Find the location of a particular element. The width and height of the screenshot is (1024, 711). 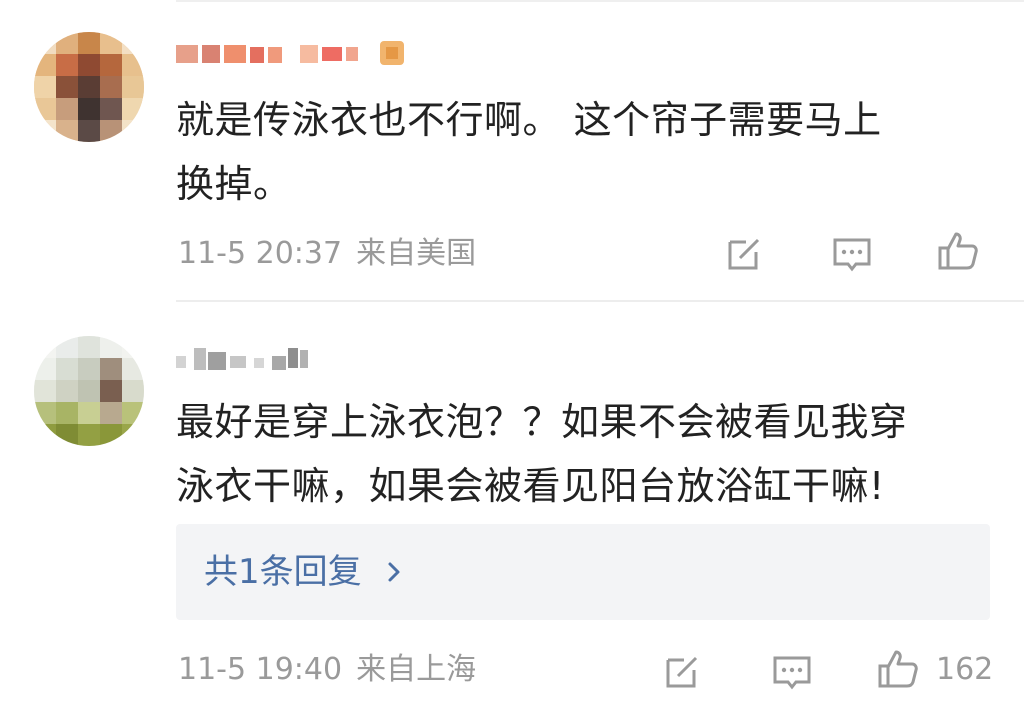

comment-line: 最好是穿上泳衣泡？？如果不会被看见我穿 is located at coordinates (542, 422).